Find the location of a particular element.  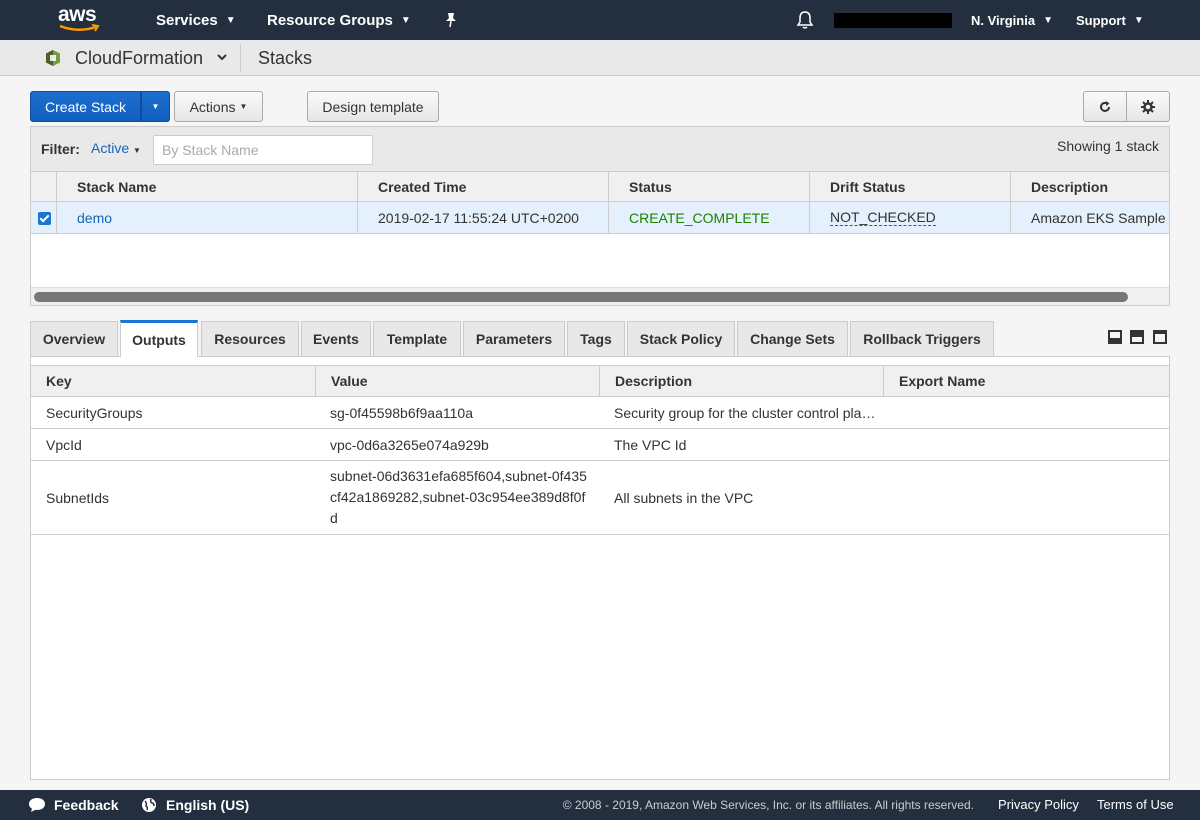

status-badge: CREATE_COMPLETE is located at coordinates (708, 217).